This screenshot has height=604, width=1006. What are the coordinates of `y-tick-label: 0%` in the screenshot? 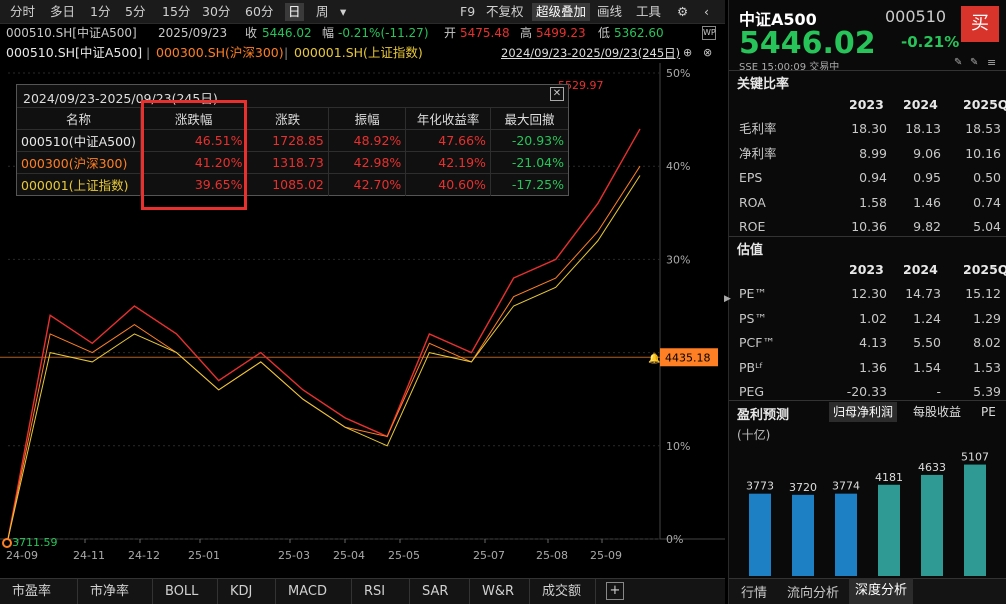 It's located at (674, 539).